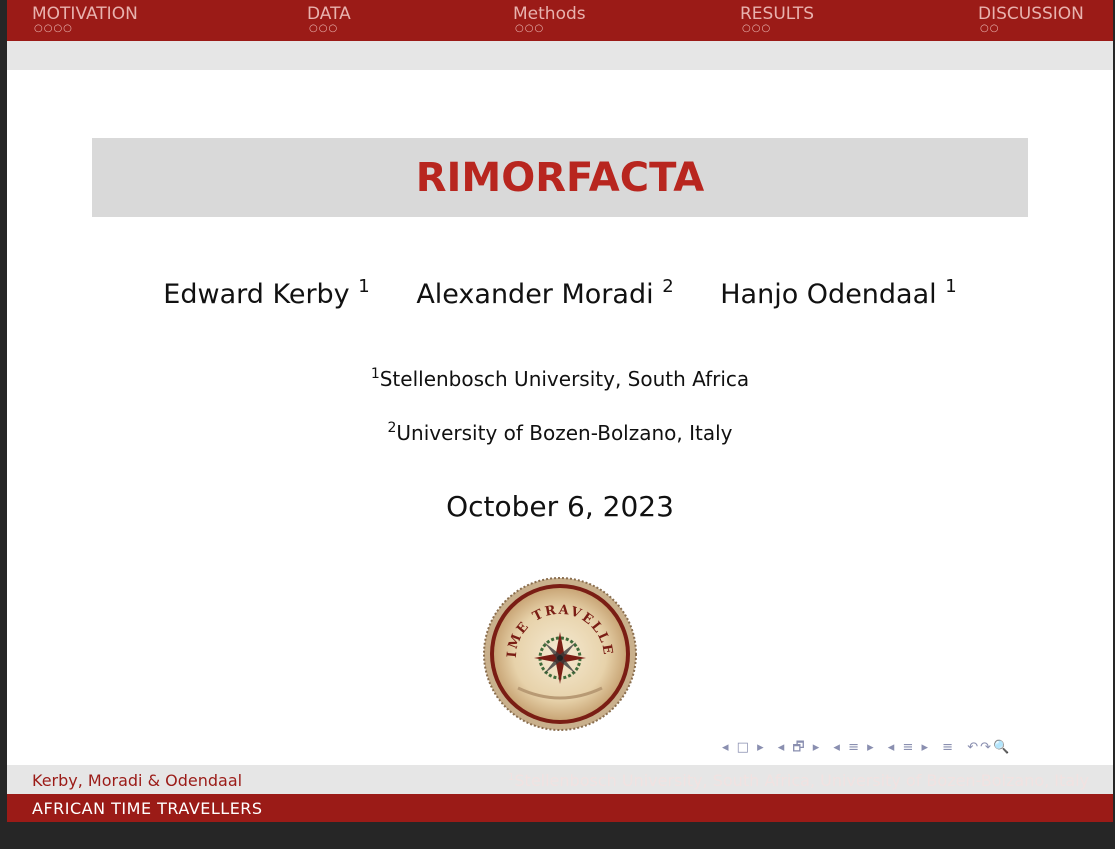 Image resolution: width=1115 pixels, height=849 pixels. Describe the element at coordinates (256, 294) in the screenshot. I see `author-name: Edward Kerby` at that location.